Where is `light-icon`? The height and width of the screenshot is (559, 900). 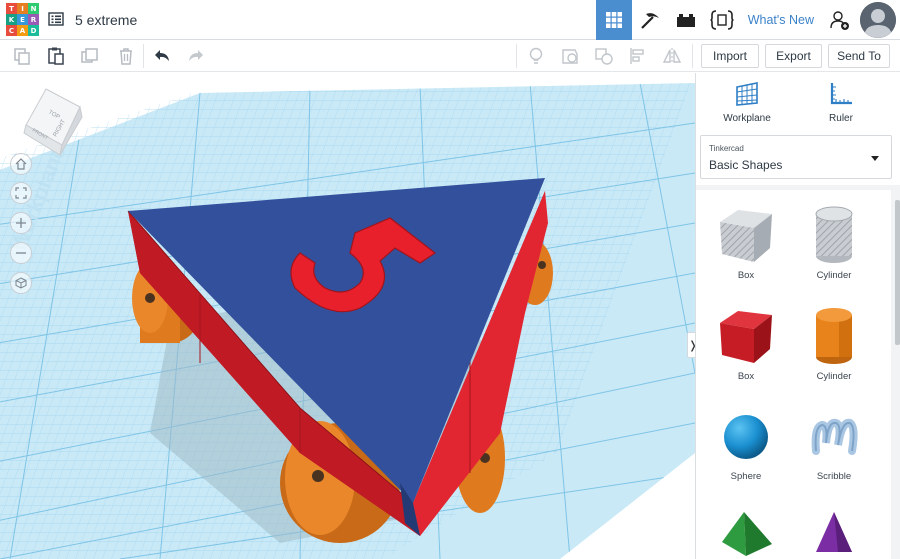
light-icon is located at coordinates (536, 56).